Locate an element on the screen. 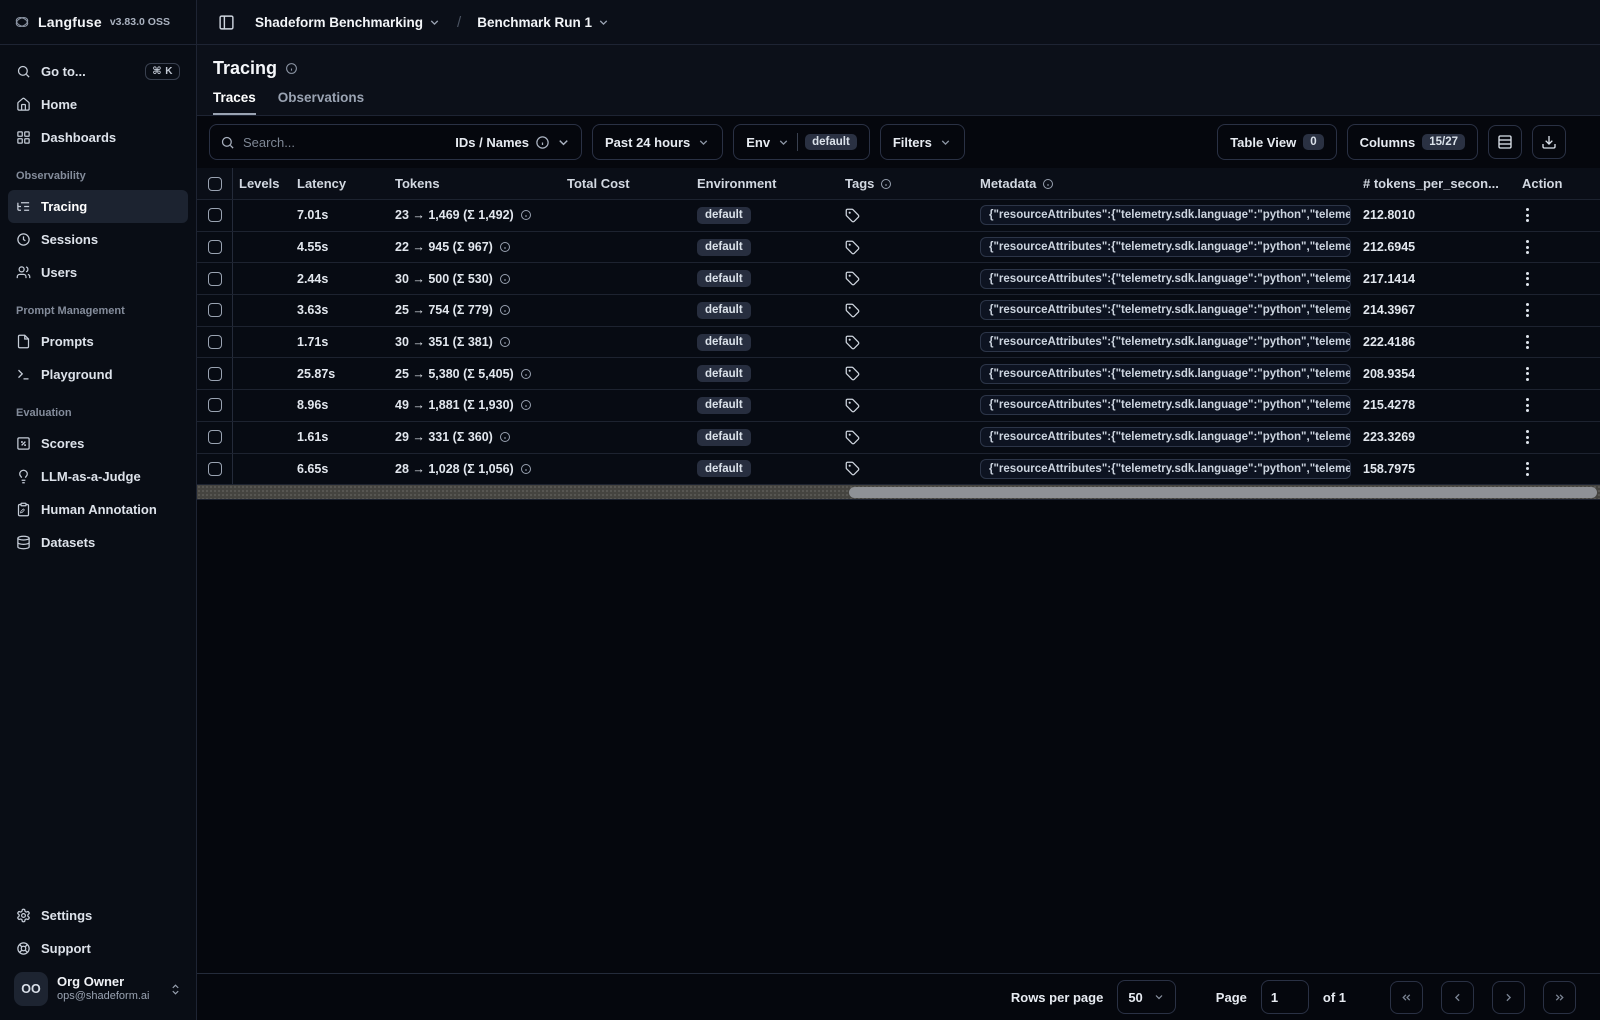  sidebar-item-human-annotation: Human Annotation is located at coordinates (98, 509).